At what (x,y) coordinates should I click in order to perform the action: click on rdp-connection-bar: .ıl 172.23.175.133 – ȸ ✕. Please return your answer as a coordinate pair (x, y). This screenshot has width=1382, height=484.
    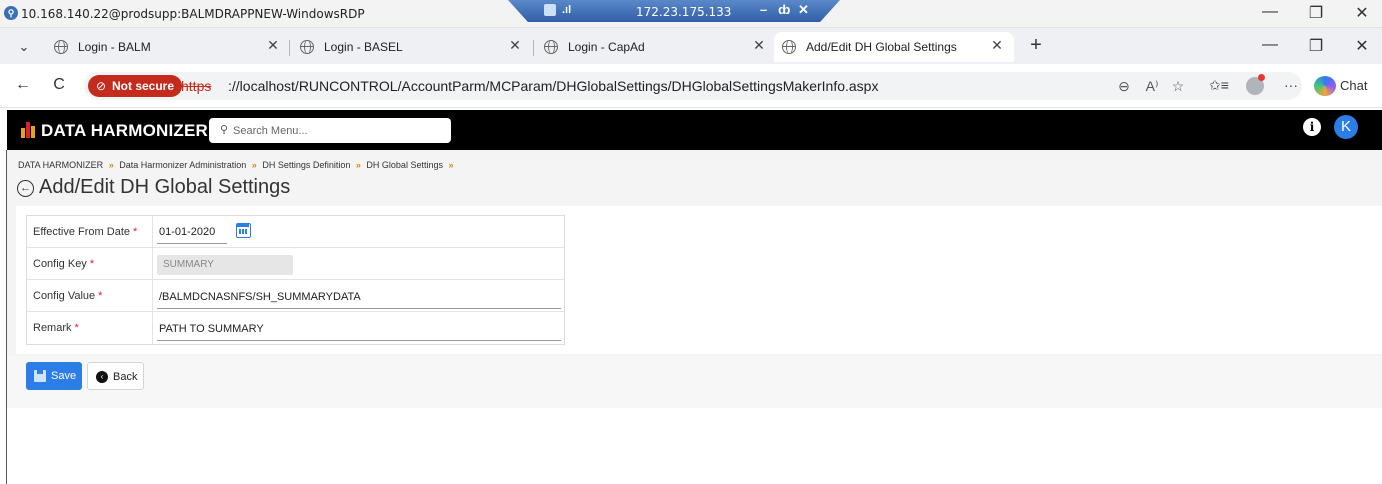
    Looking at the image, I should click on (674, 11).